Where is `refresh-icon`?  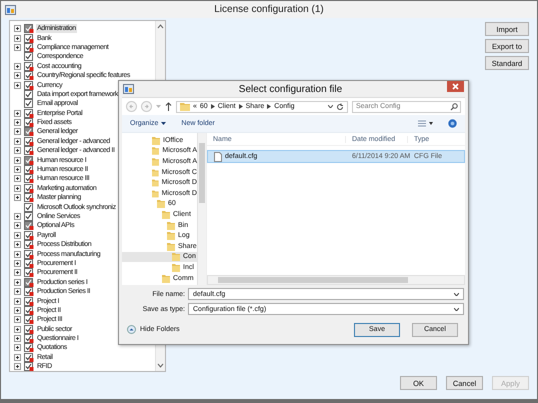 refresh-icon is located at coordinates (340, 106).